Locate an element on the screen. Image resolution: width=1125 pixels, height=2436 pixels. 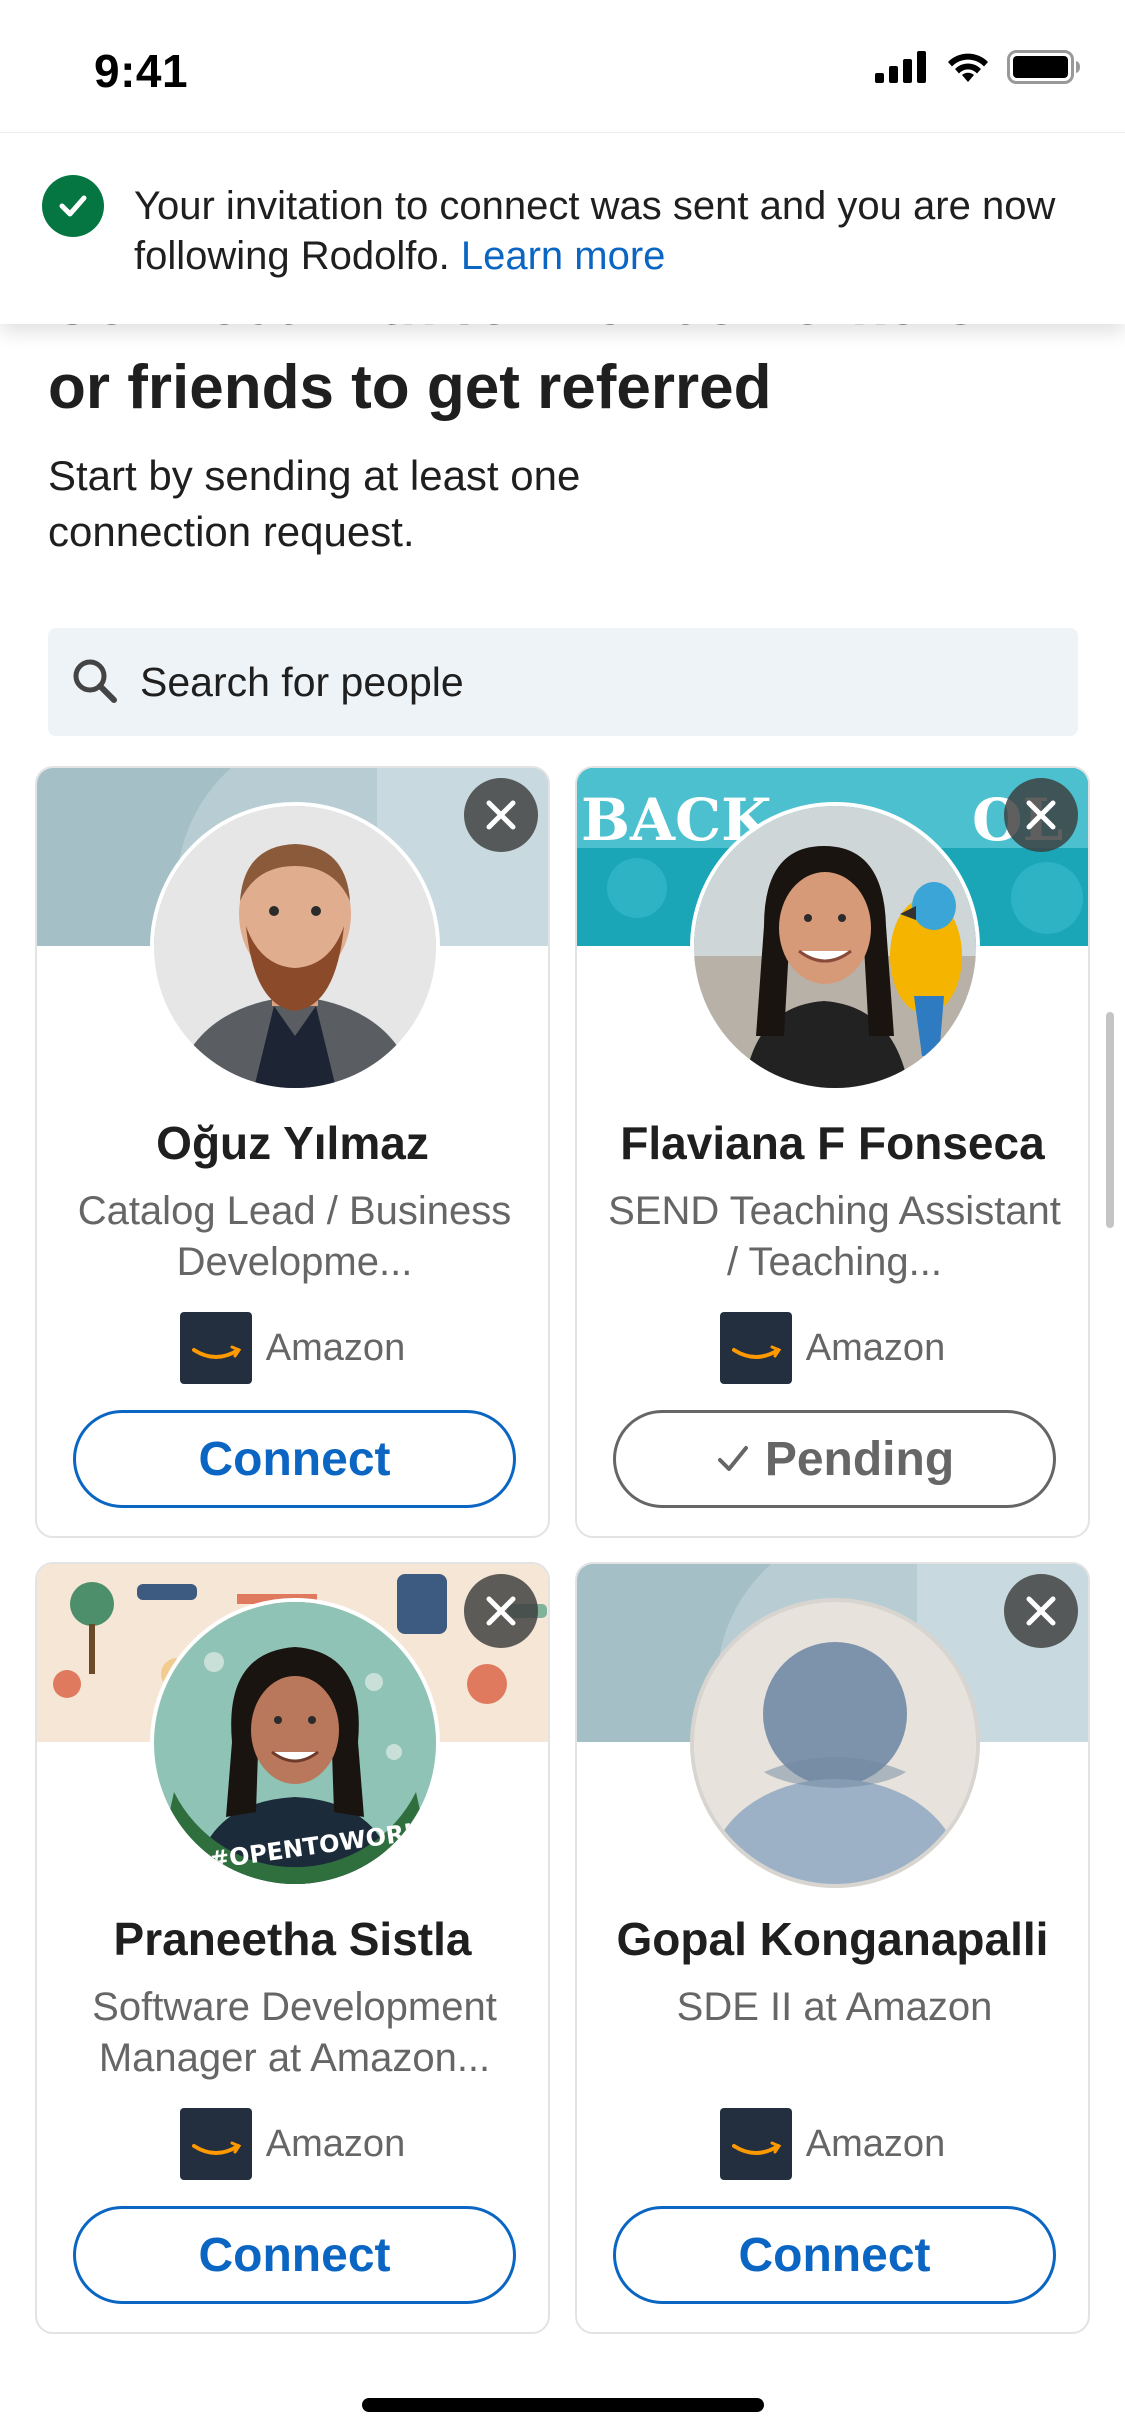
pending-button: Pending is located at coordinates (834, 1459).